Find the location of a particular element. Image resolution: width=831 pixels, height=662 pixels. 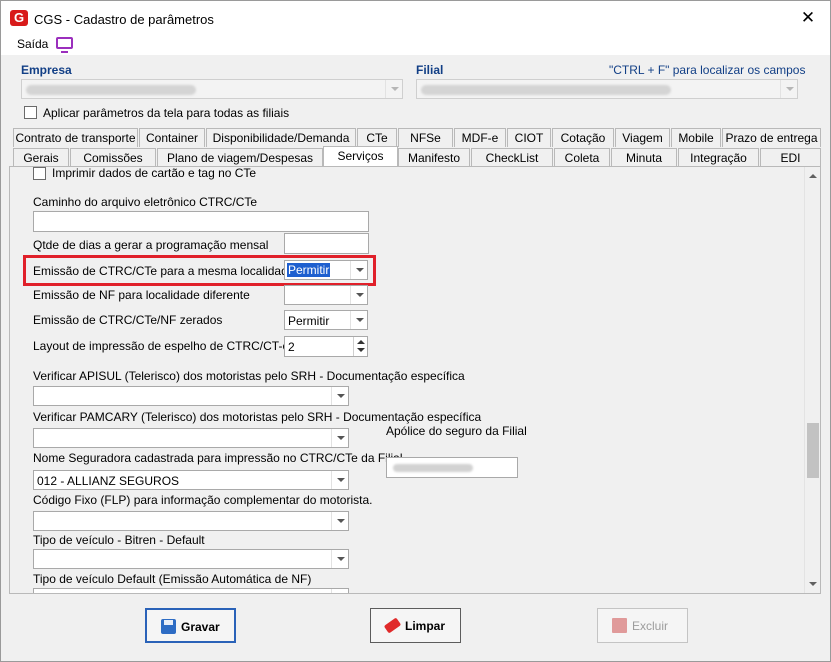

trash-icon is located at coordinates (619, 625).